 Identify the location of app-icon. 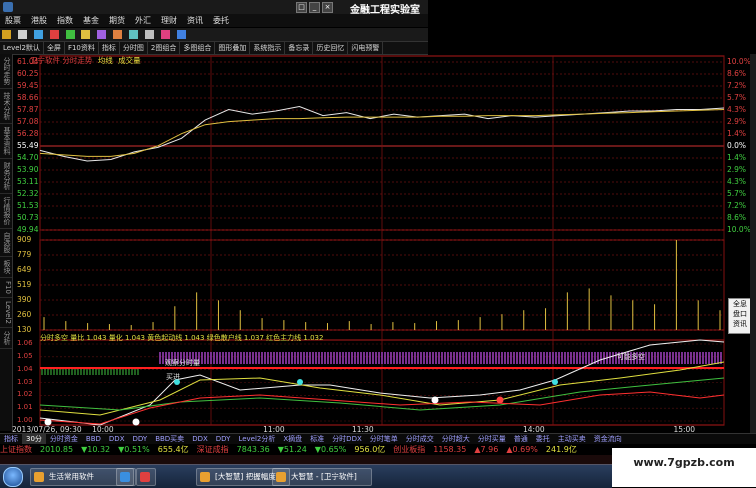
(145, 477).